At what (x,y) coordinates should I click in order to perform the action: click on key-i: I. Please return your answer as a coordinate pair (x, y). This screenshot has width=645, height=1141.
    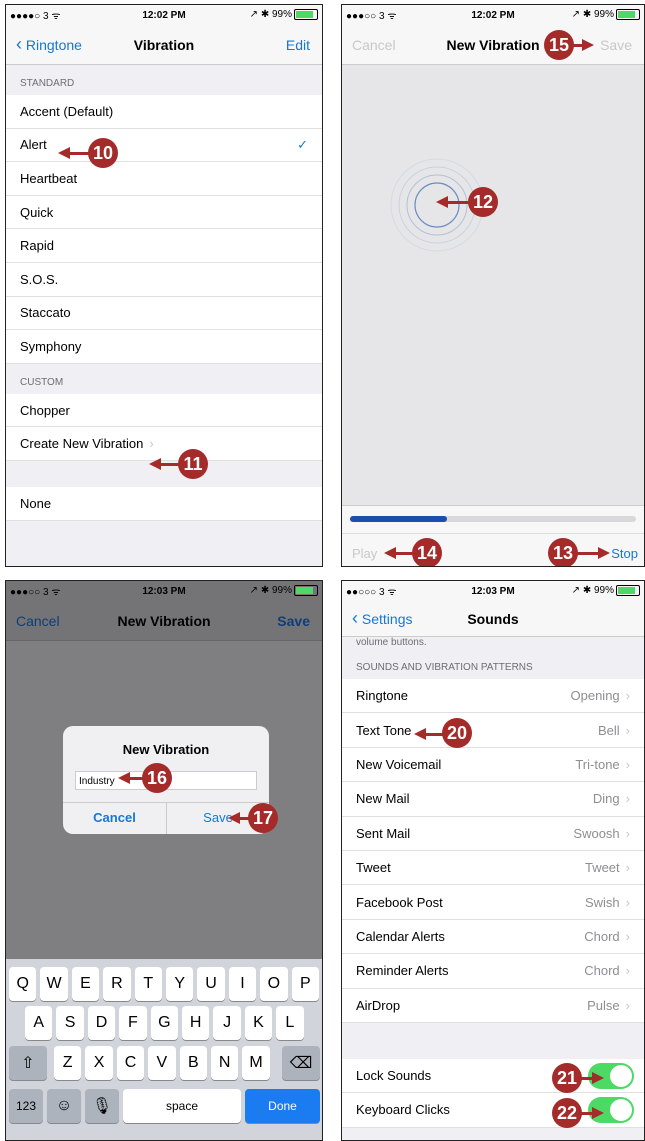
    Looking at the image, I should click on (242, 984).